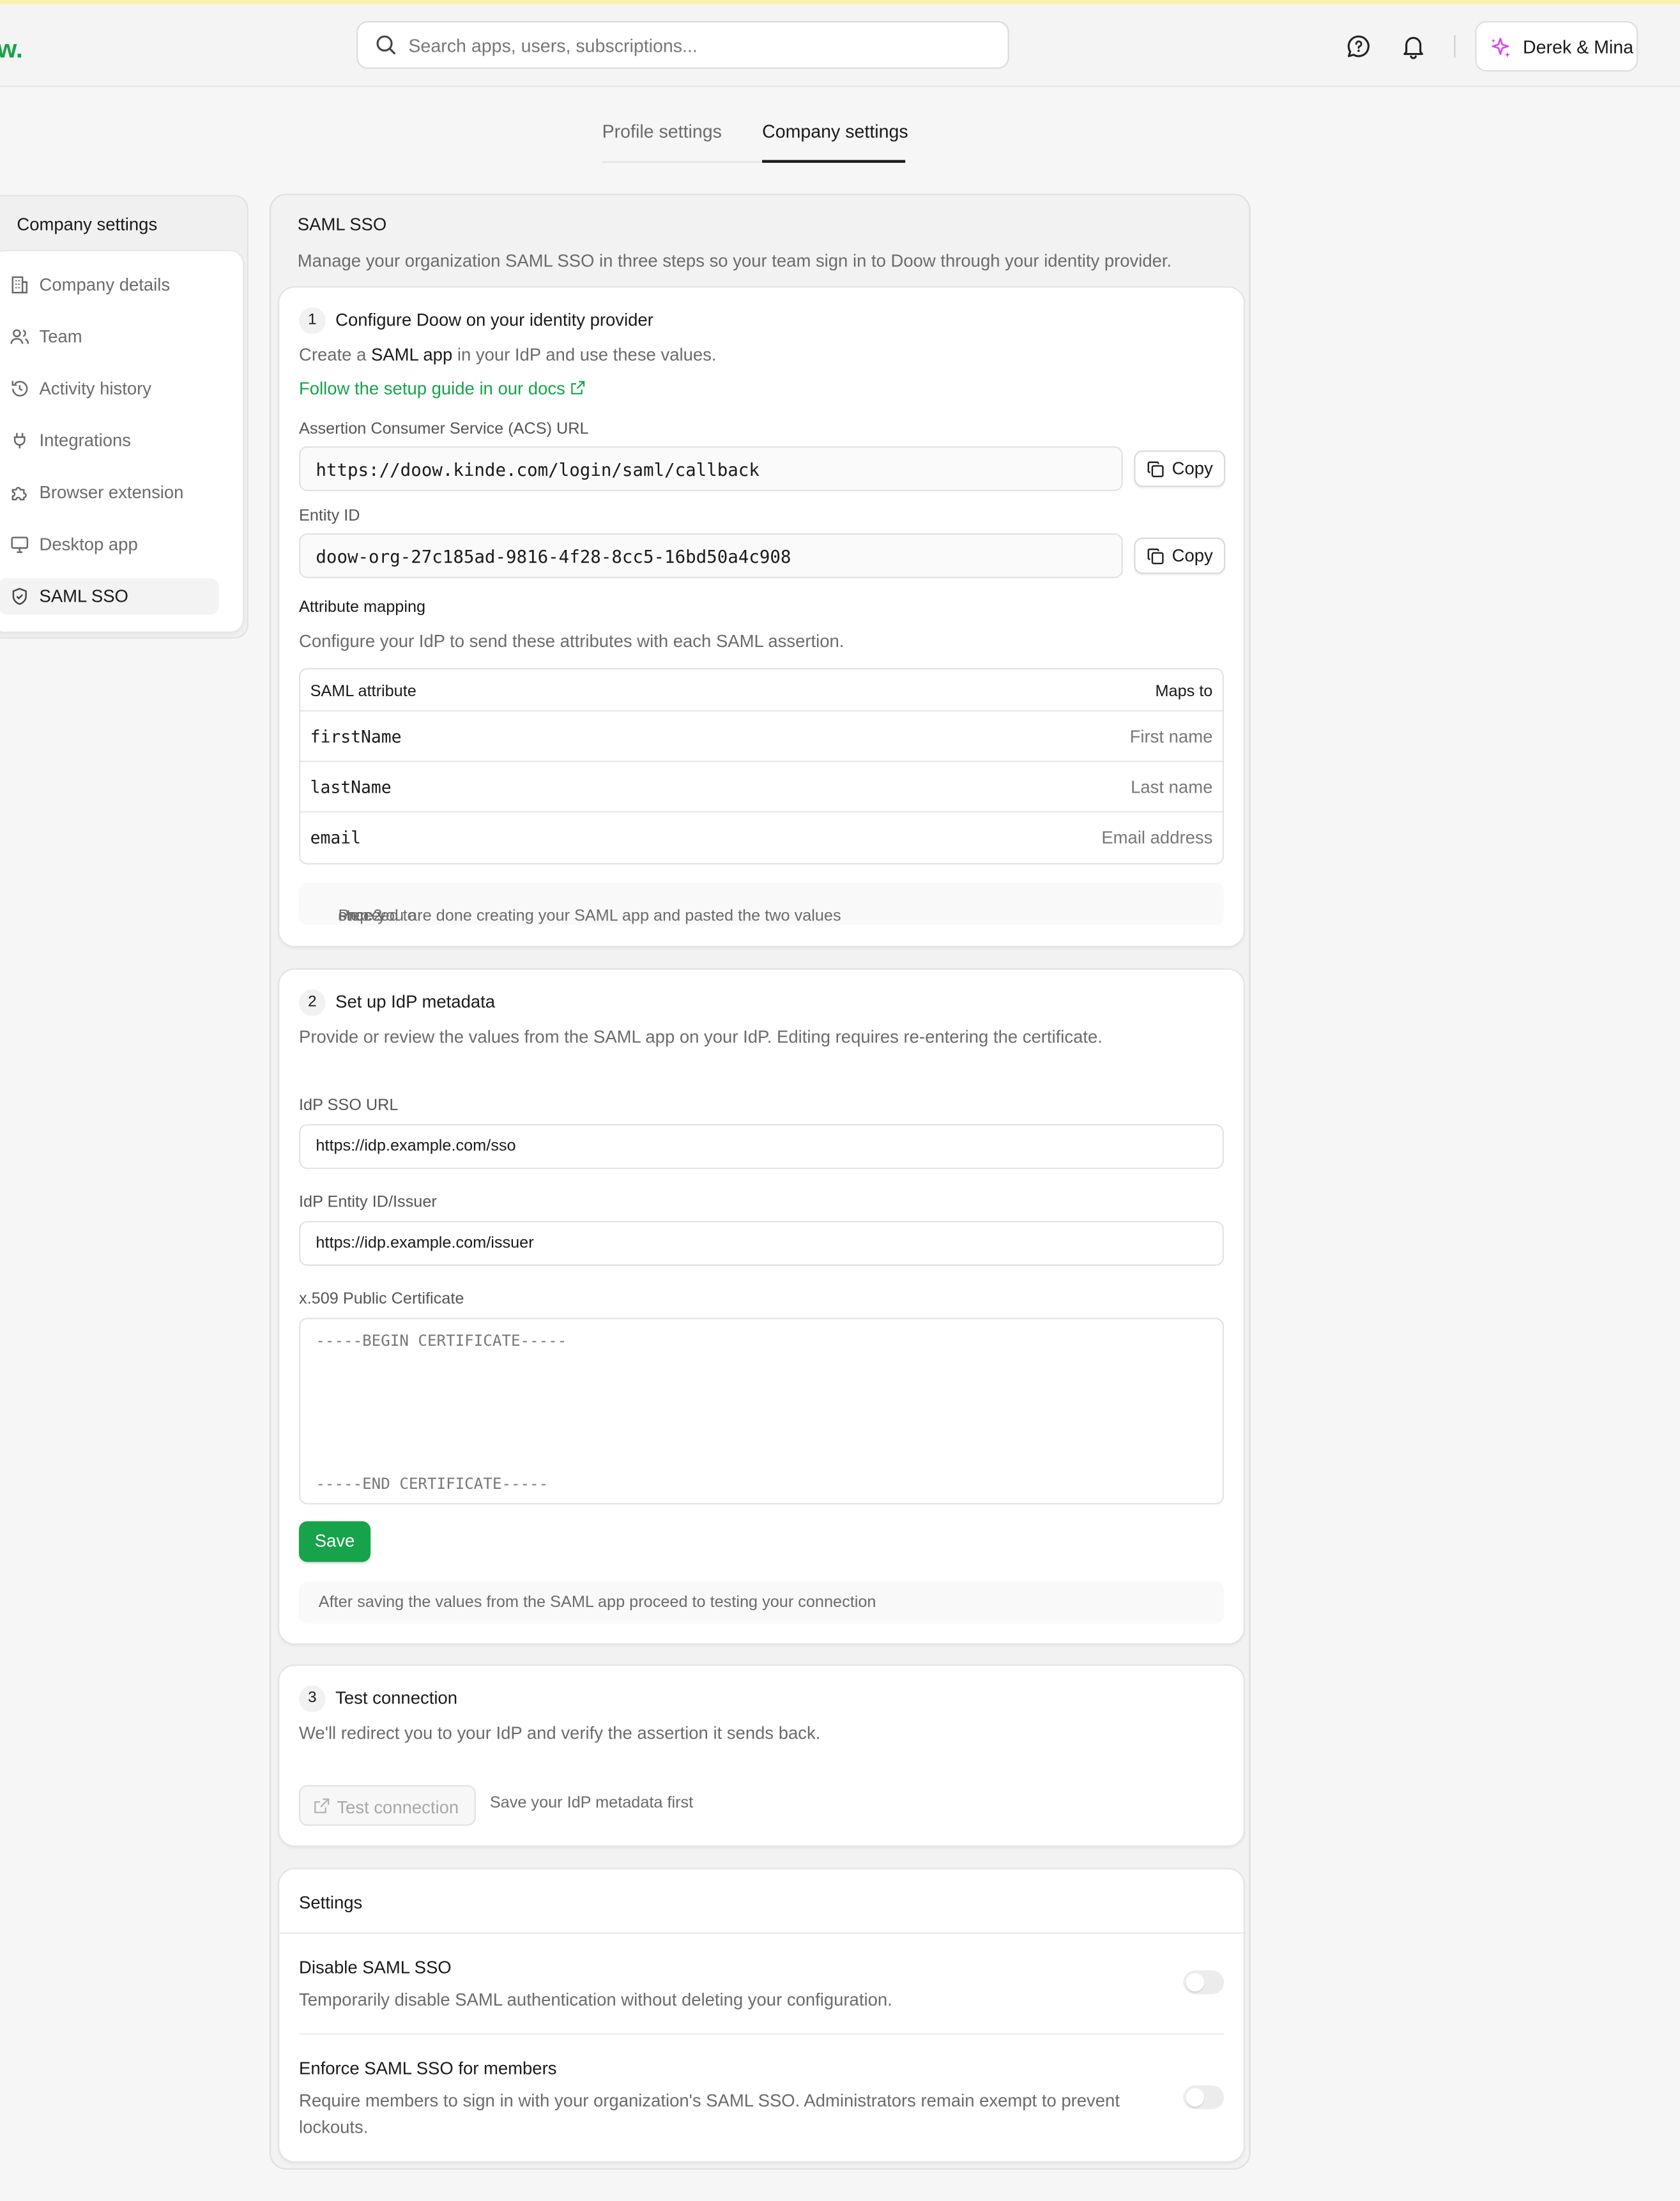 The height and width of the screenshot is (2201, 1680). What do you see at coordinates (334, 2127) in the screenshot?
I see `enforce-saml-description-line2: lockouts.` at bounding box center [334, 2127].